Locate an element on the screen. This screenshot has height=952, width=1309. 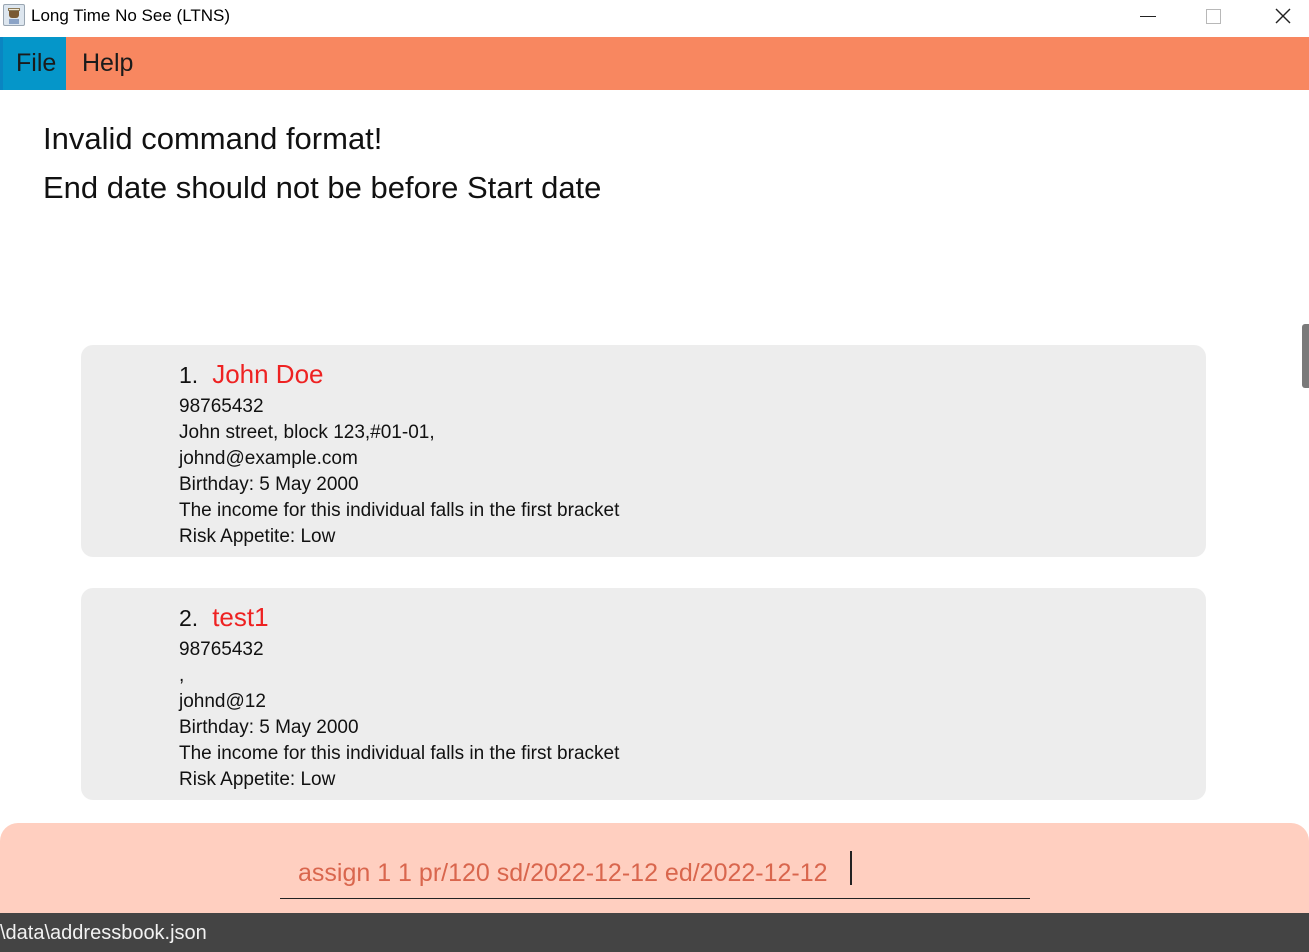
person-index: 1. is located at coordinates (189, 375).